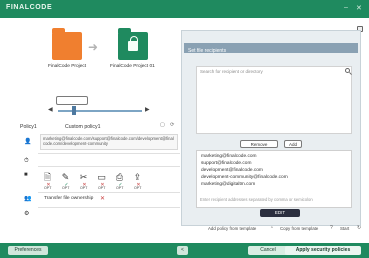 Image resolution: width=369 pixels, height=258 pixels. Describe the element at coordinates (274, 100) in the screenshot. I see `recipient-search-box` at that location.